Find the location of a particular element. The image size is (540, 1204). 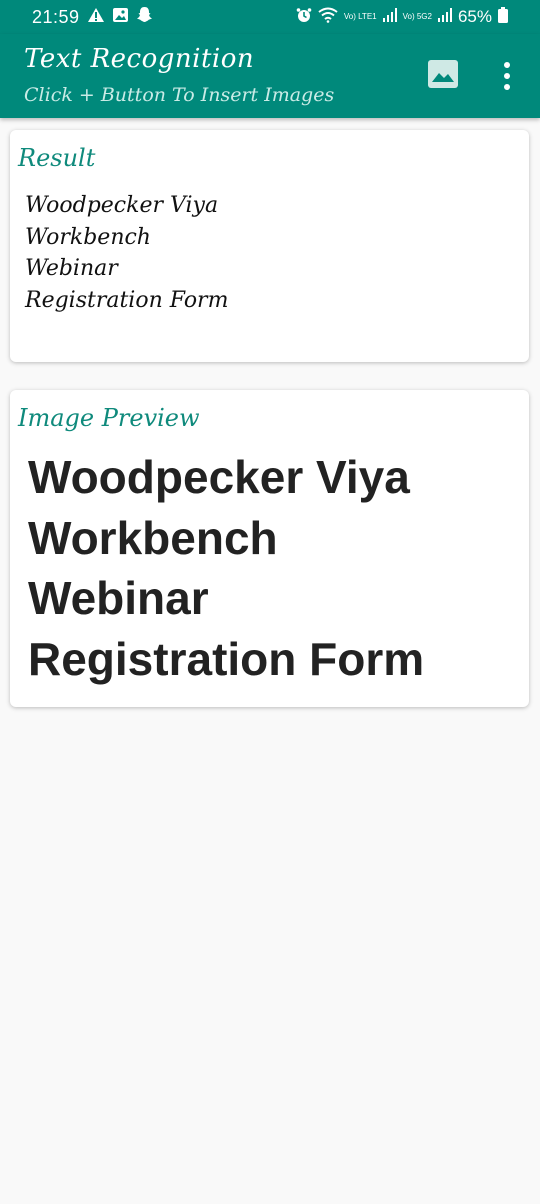

wifi-icon is located at coordinates (328, 17).